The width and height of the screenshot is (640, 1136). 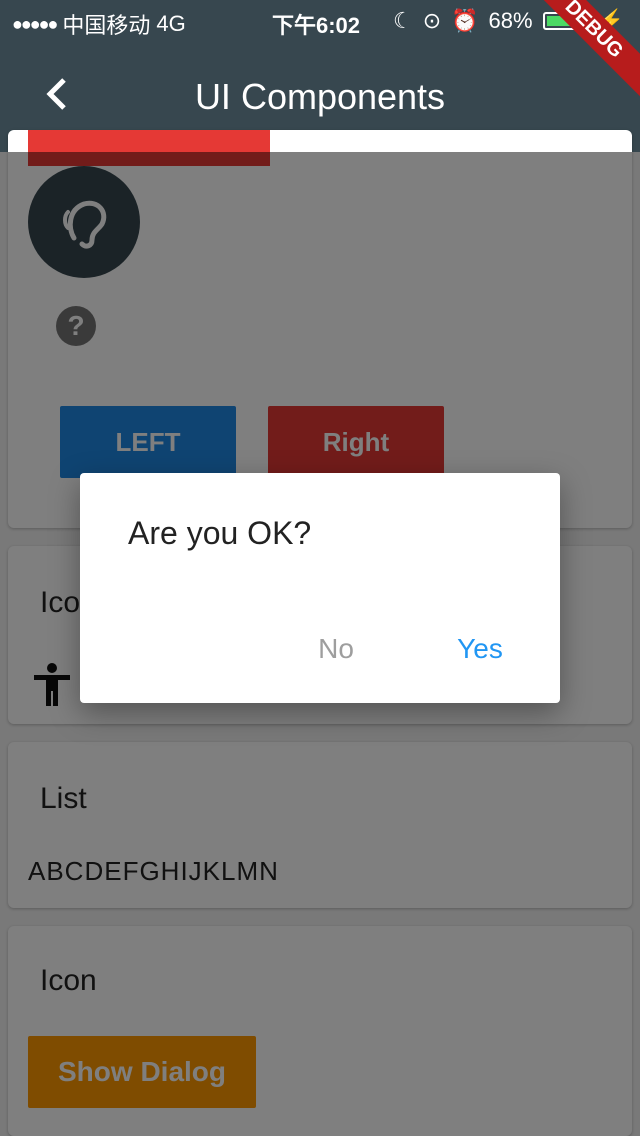 What do you see at coordinates (316, 25) in the screenshot?
I see `status-time: 下午6:02` at bounding box center [316, 25].